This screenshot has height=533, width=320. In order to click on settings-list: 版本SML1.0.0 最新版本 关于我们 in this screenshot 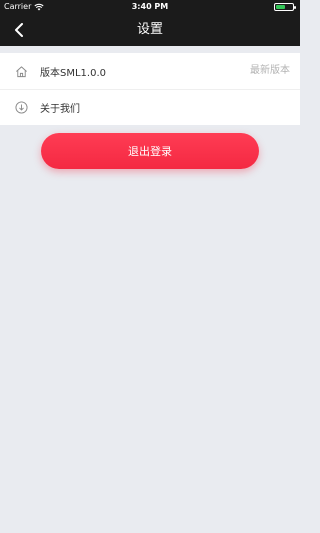, I will do `click(150, 89)`.